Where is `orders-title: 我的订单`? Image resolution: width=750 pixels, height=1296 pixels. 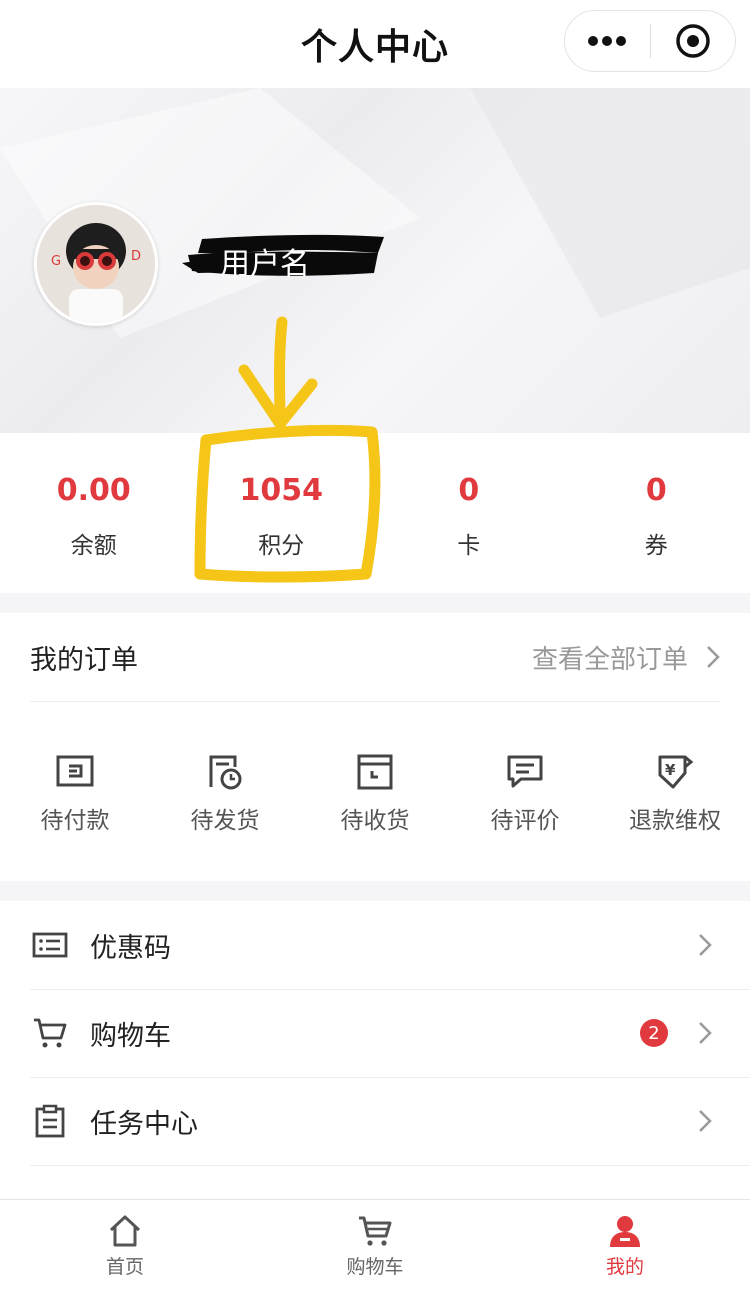 orders-title: 我的订单 is located at coordinates (84, 657).